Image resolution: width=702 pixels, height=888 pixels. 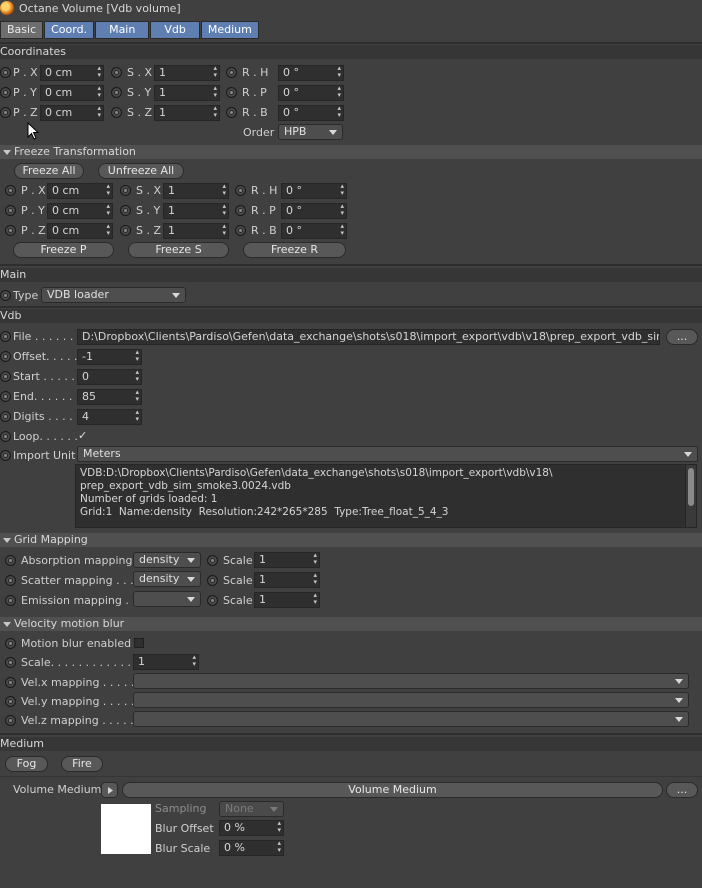 I want to click on digits-field: 4, so click(x=109, y=417).